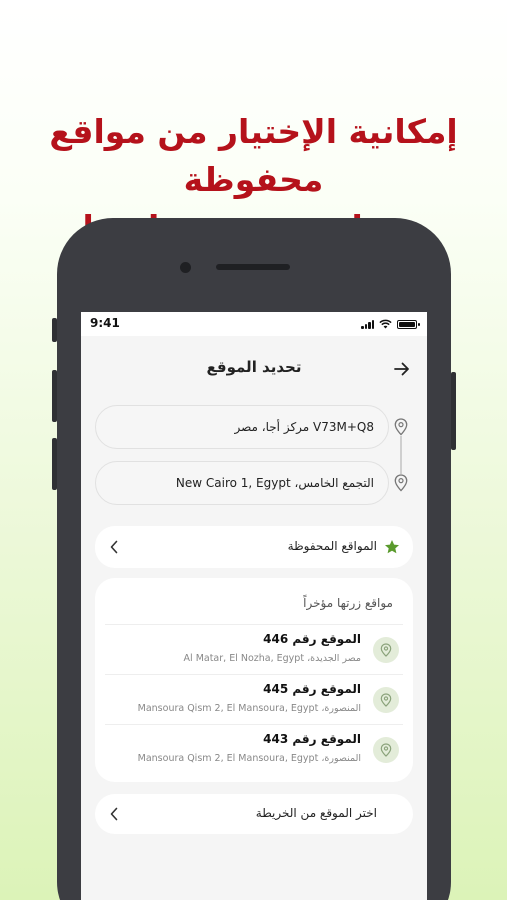 Image resolution: width=507 pixels, height=900 pixels. I want to click on route-connector-line, so click(401, 455).